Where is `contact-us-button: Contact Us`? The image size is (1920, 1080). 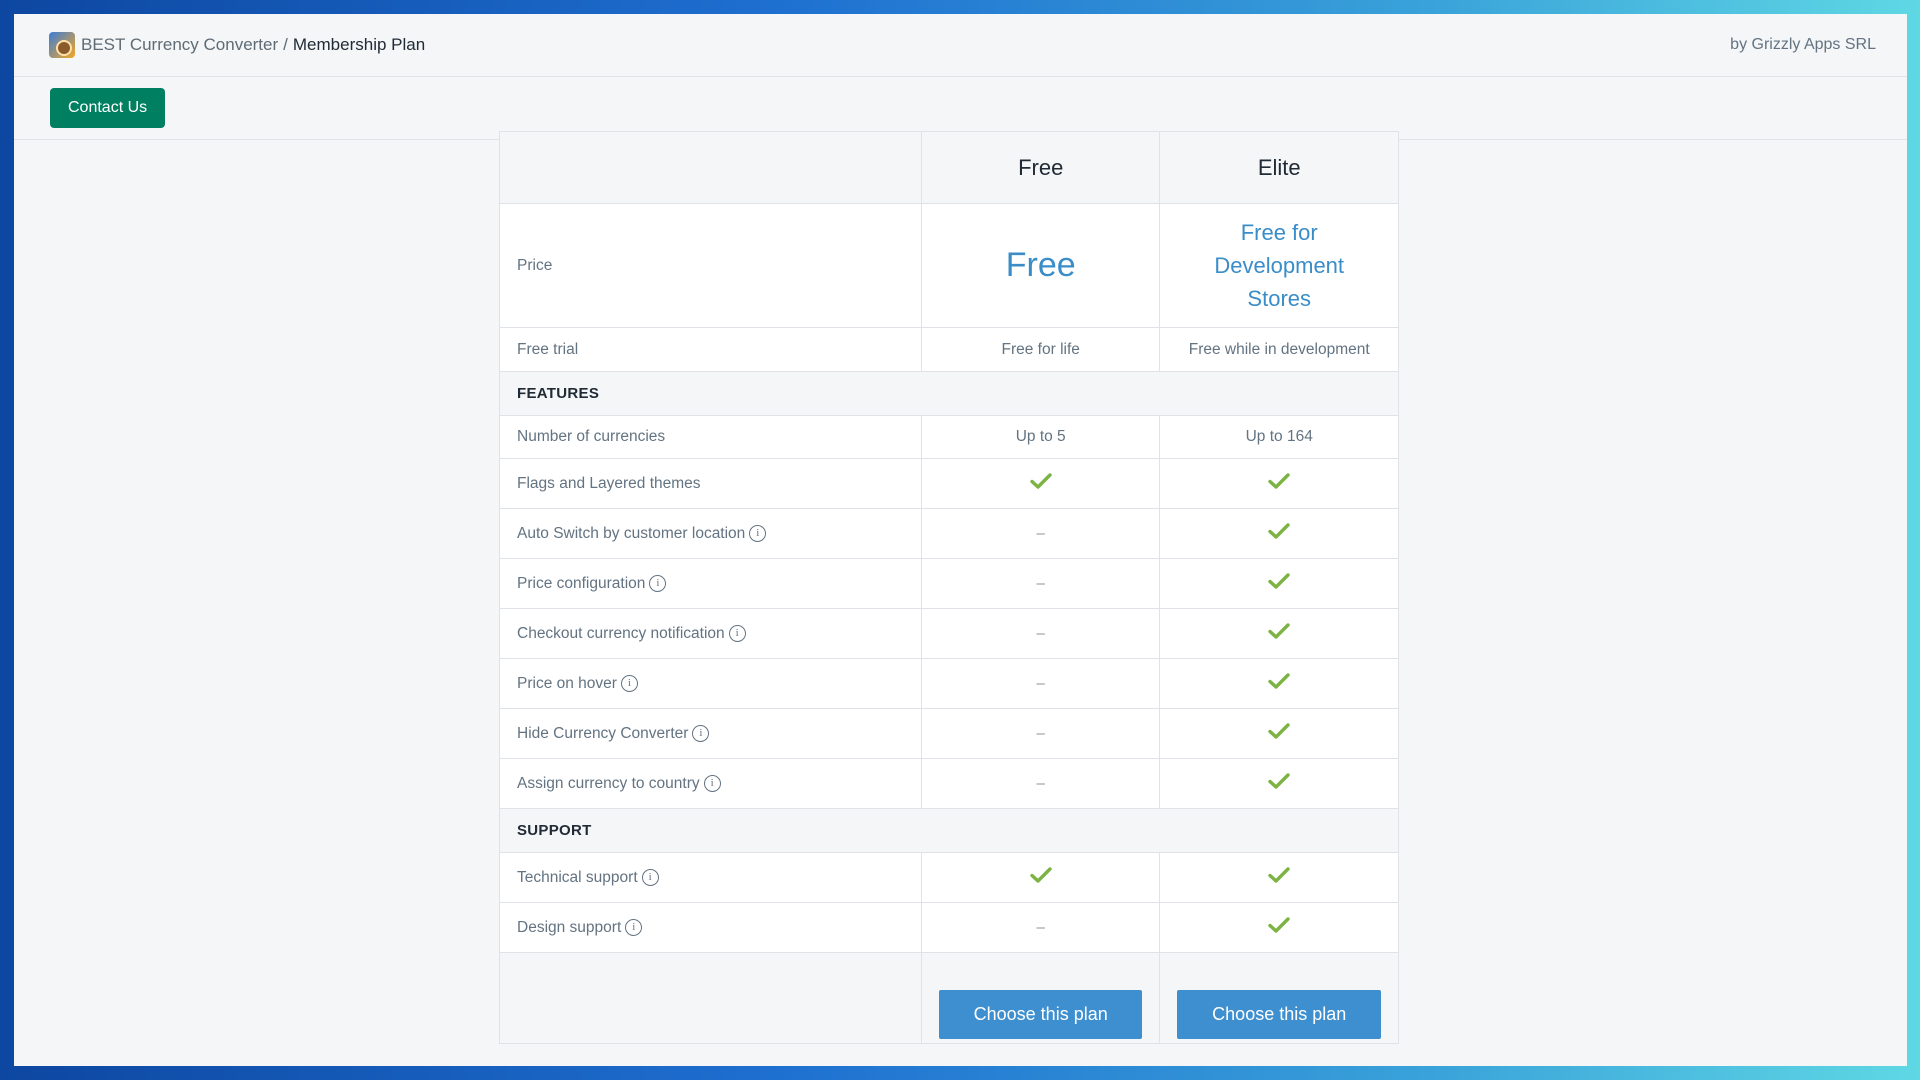 contact-us-button: Contact Us is located at coordinates (108, 108).